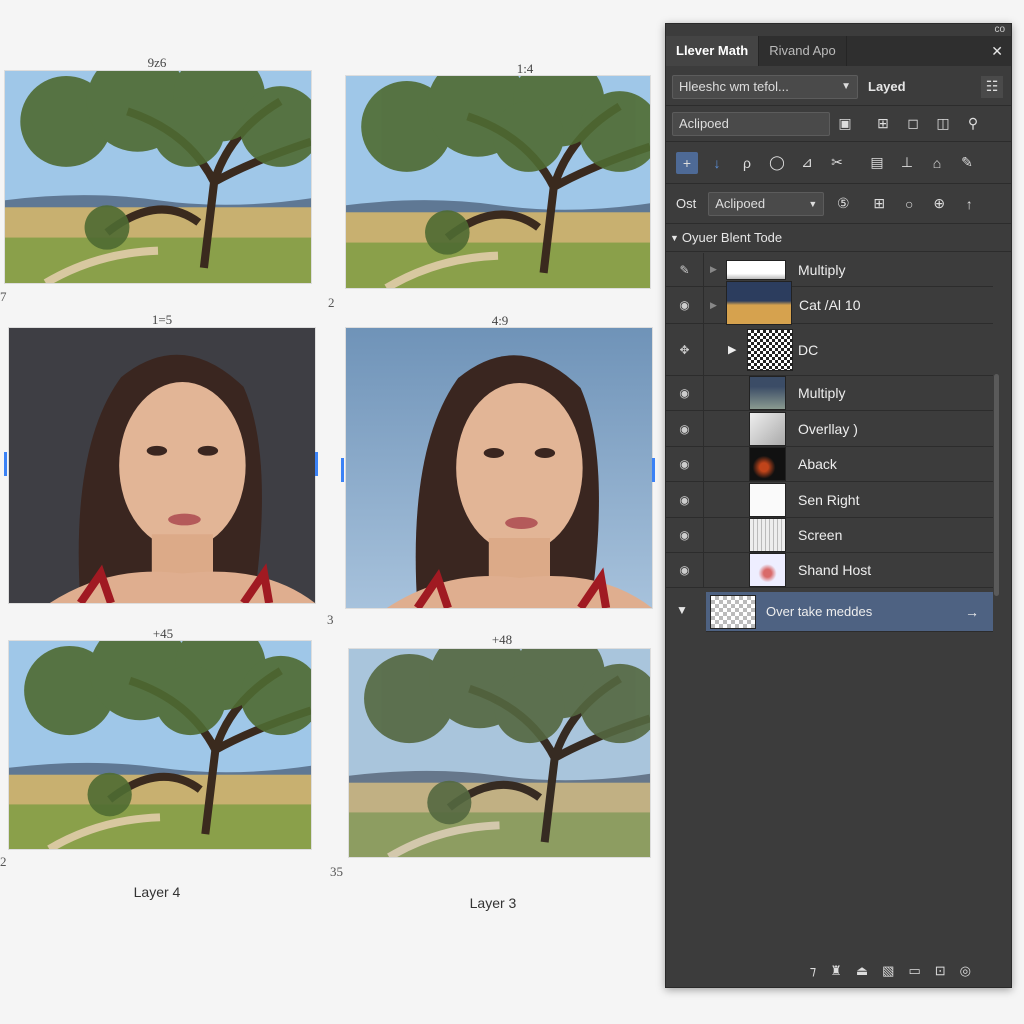 This screenshot has width=1024, height=1024. I want to click on circle-icon: ○, so click(909, 204).